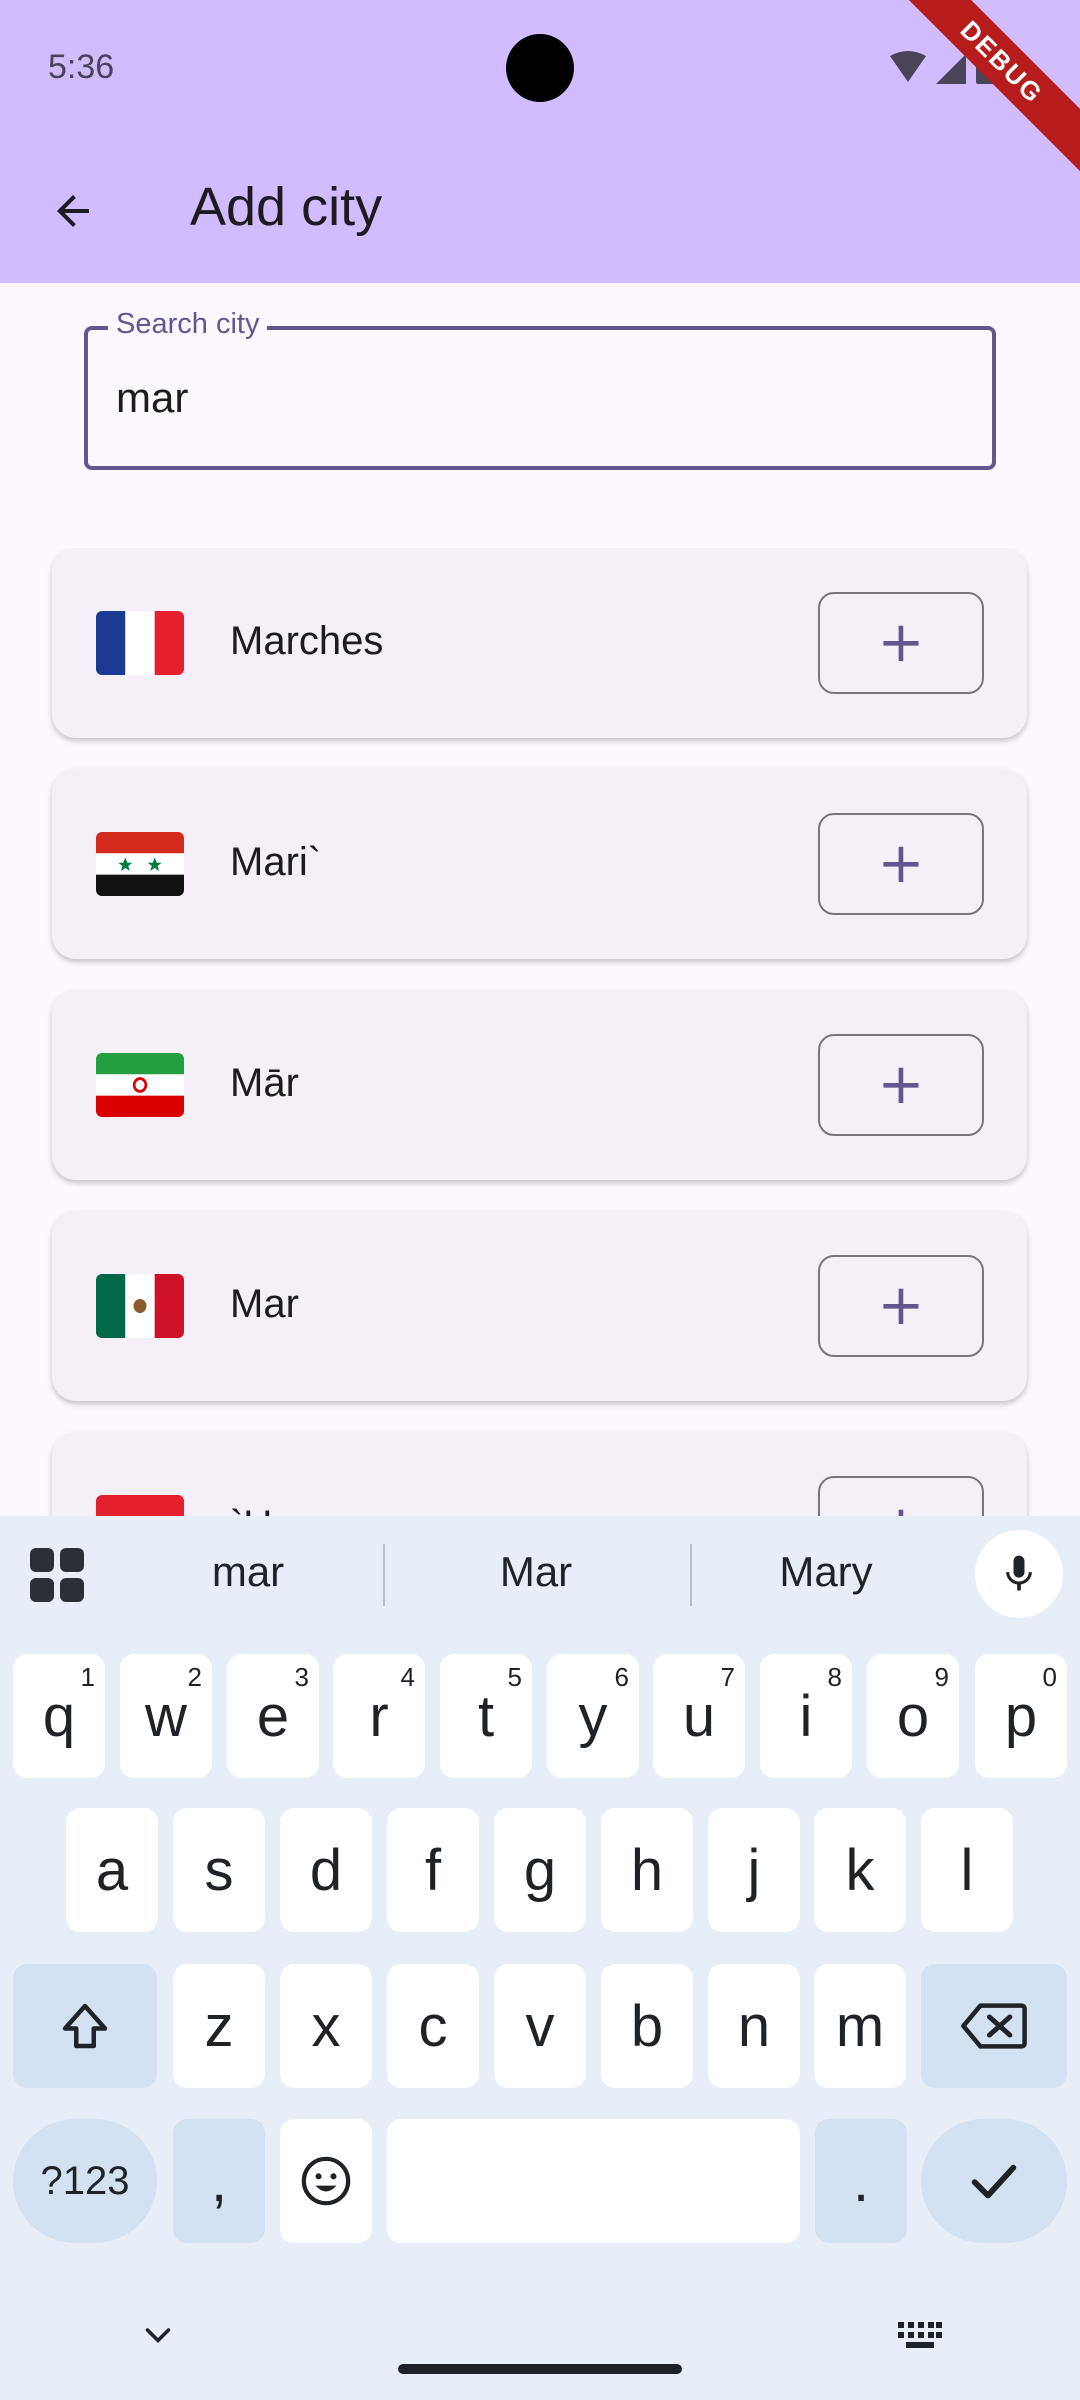 The width and height of the screenshot is (1080, 2400). I want to click on backspace-key, so click(994, 2026).